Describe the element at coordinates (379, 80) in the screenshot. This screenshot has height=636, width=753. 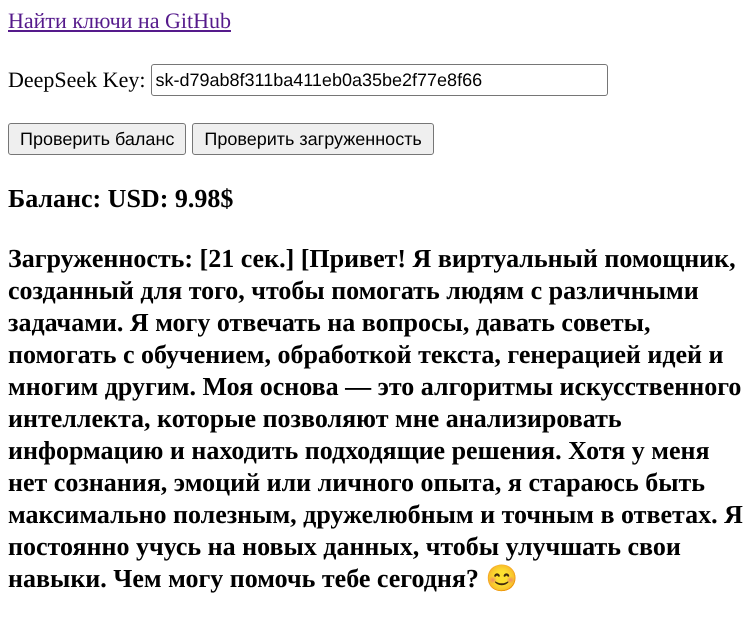
I see `key-field: sk-d79ab8f311ba411eb0a35be2f77e8f66` at that location.